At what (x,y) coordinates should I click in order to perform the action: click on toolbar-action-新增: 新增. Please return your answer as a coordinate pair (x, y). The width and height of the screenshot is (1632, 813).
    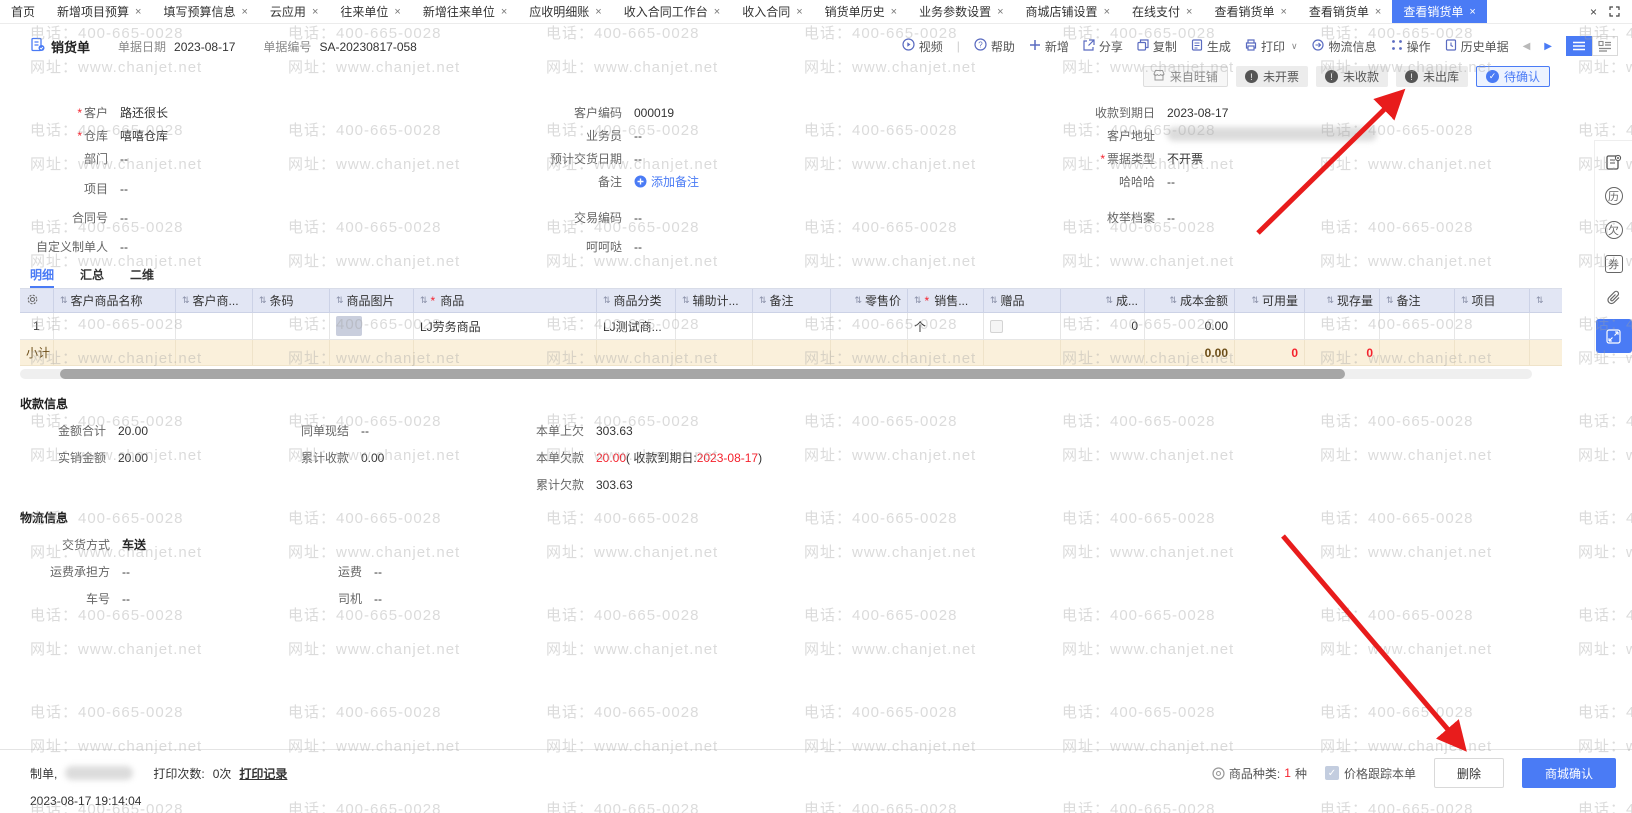
    Looking at the image, I should click on (1049, 46).